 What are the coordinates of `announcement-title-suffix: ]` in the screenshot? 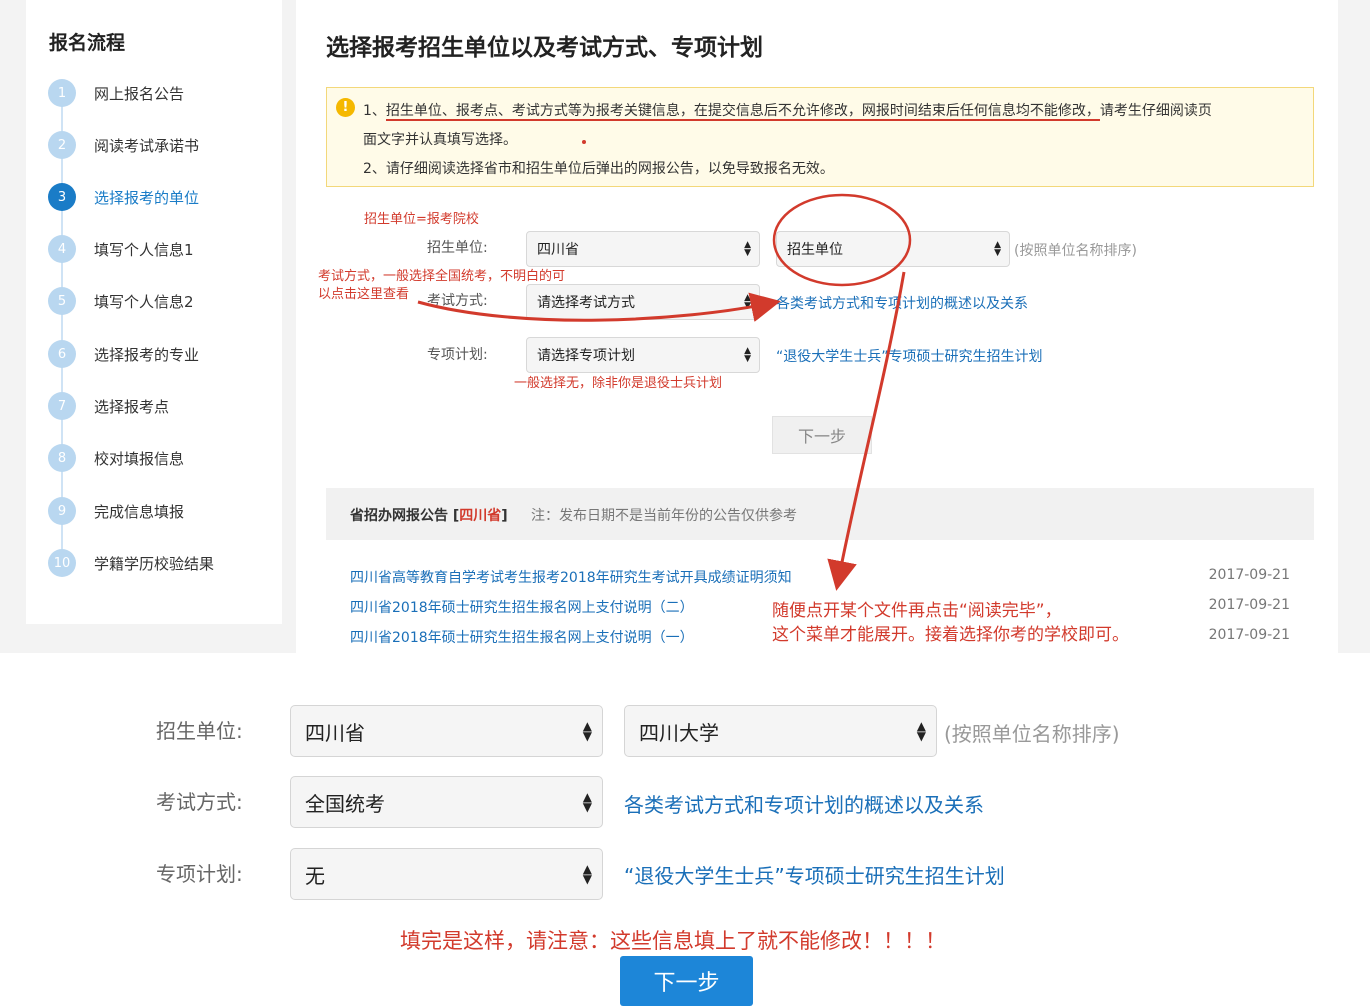 It's located at (504, 516).